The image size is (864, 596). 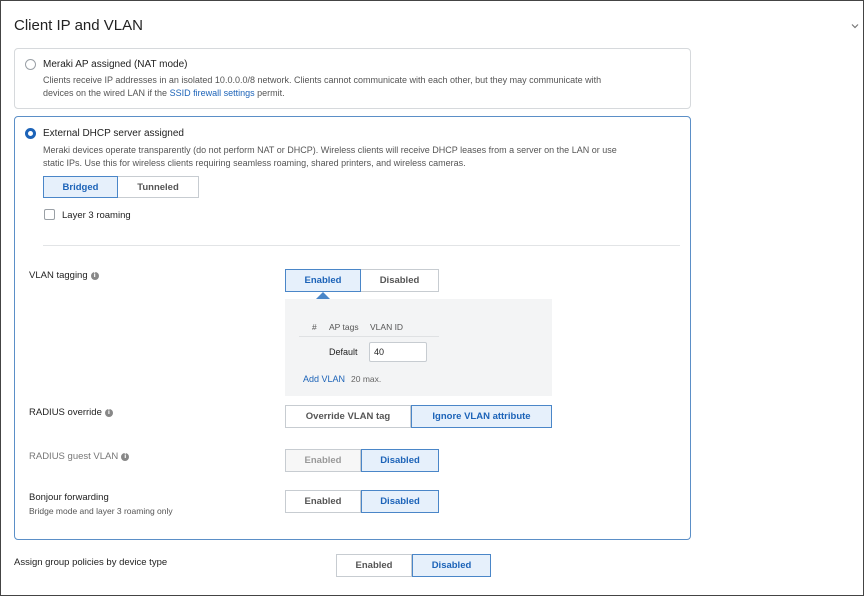 I want to click on group-policies-label: Assign group policies by device type, so click(x=91, y=562).